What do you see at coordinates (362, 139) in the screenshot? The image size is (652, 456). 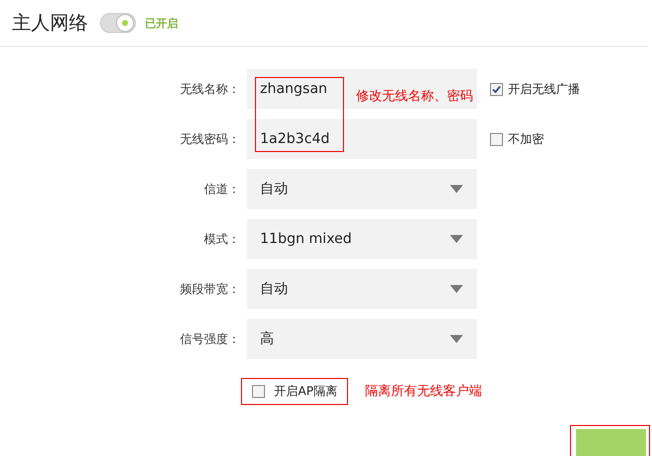 I see `input-field: 1a2b3c4d` at bounding box center [362, 139].